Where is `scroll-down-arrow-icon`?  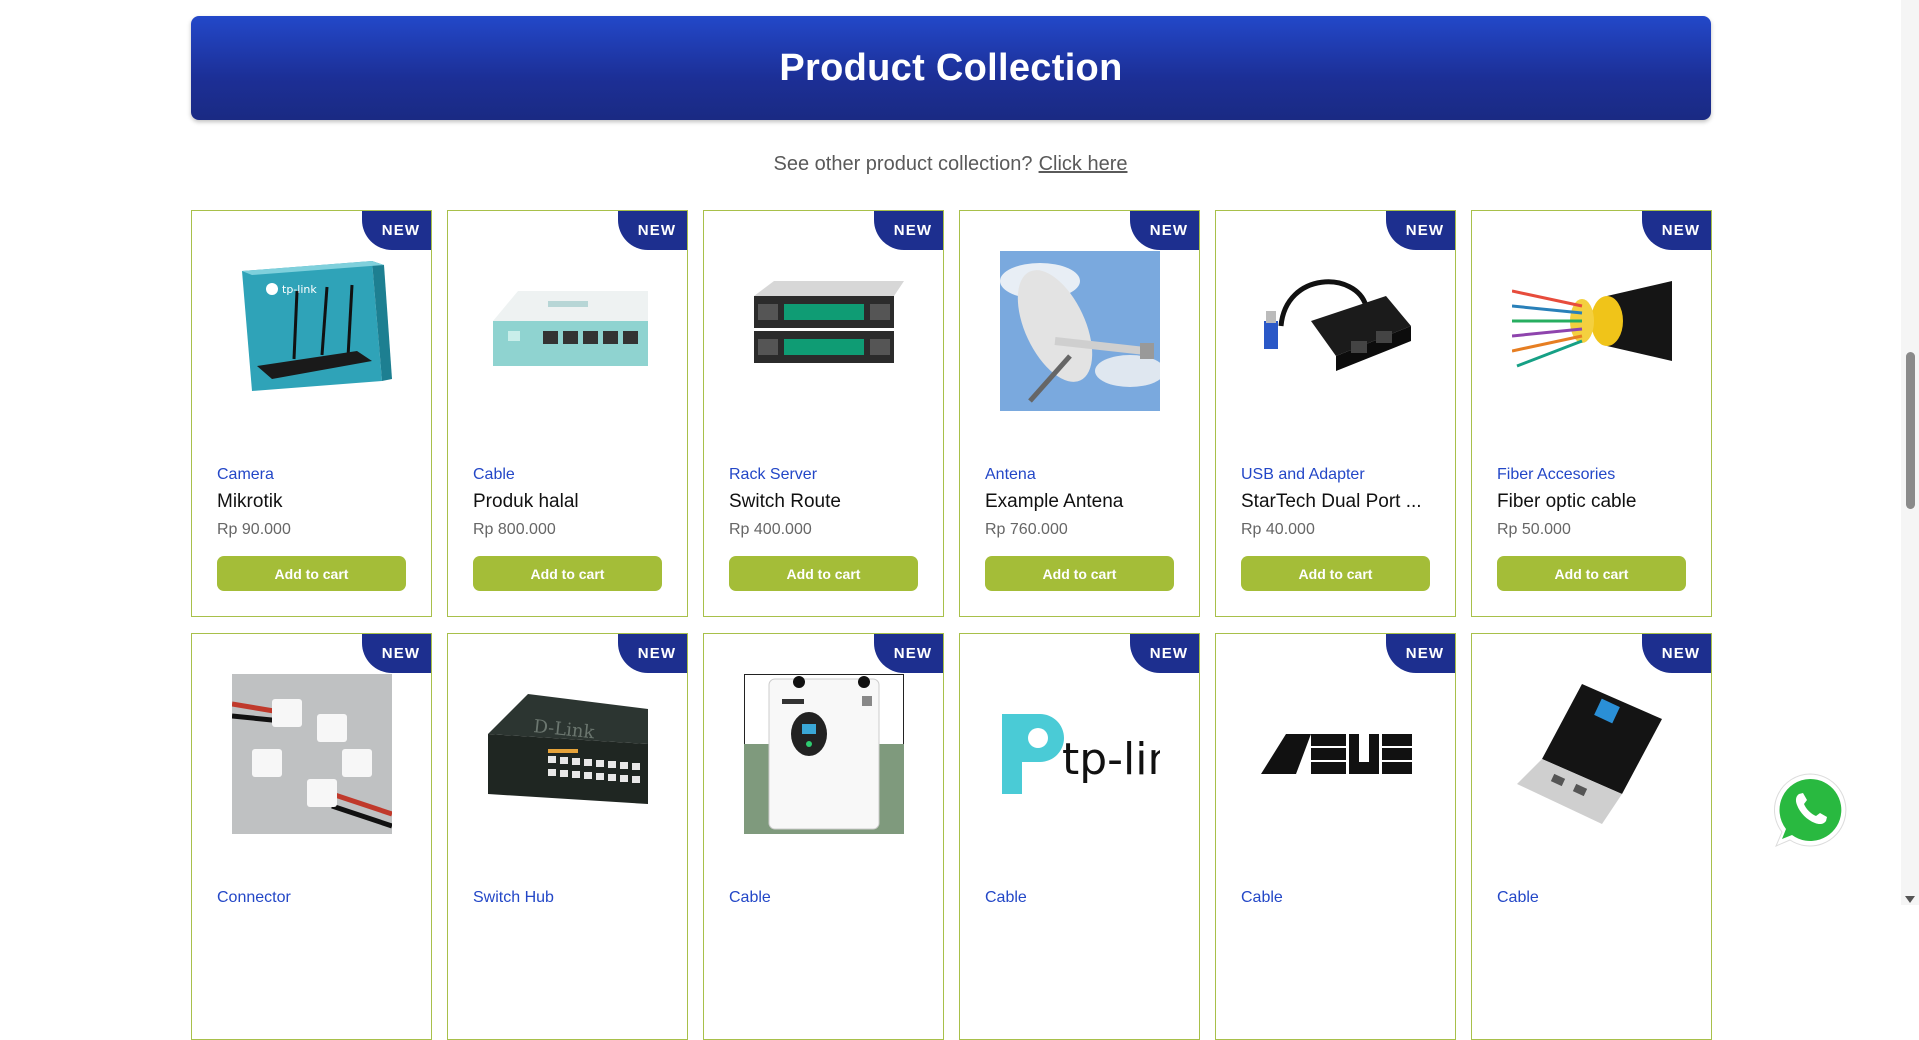 scroll-down-arrow-icon is located at coordinates (1910, 899).